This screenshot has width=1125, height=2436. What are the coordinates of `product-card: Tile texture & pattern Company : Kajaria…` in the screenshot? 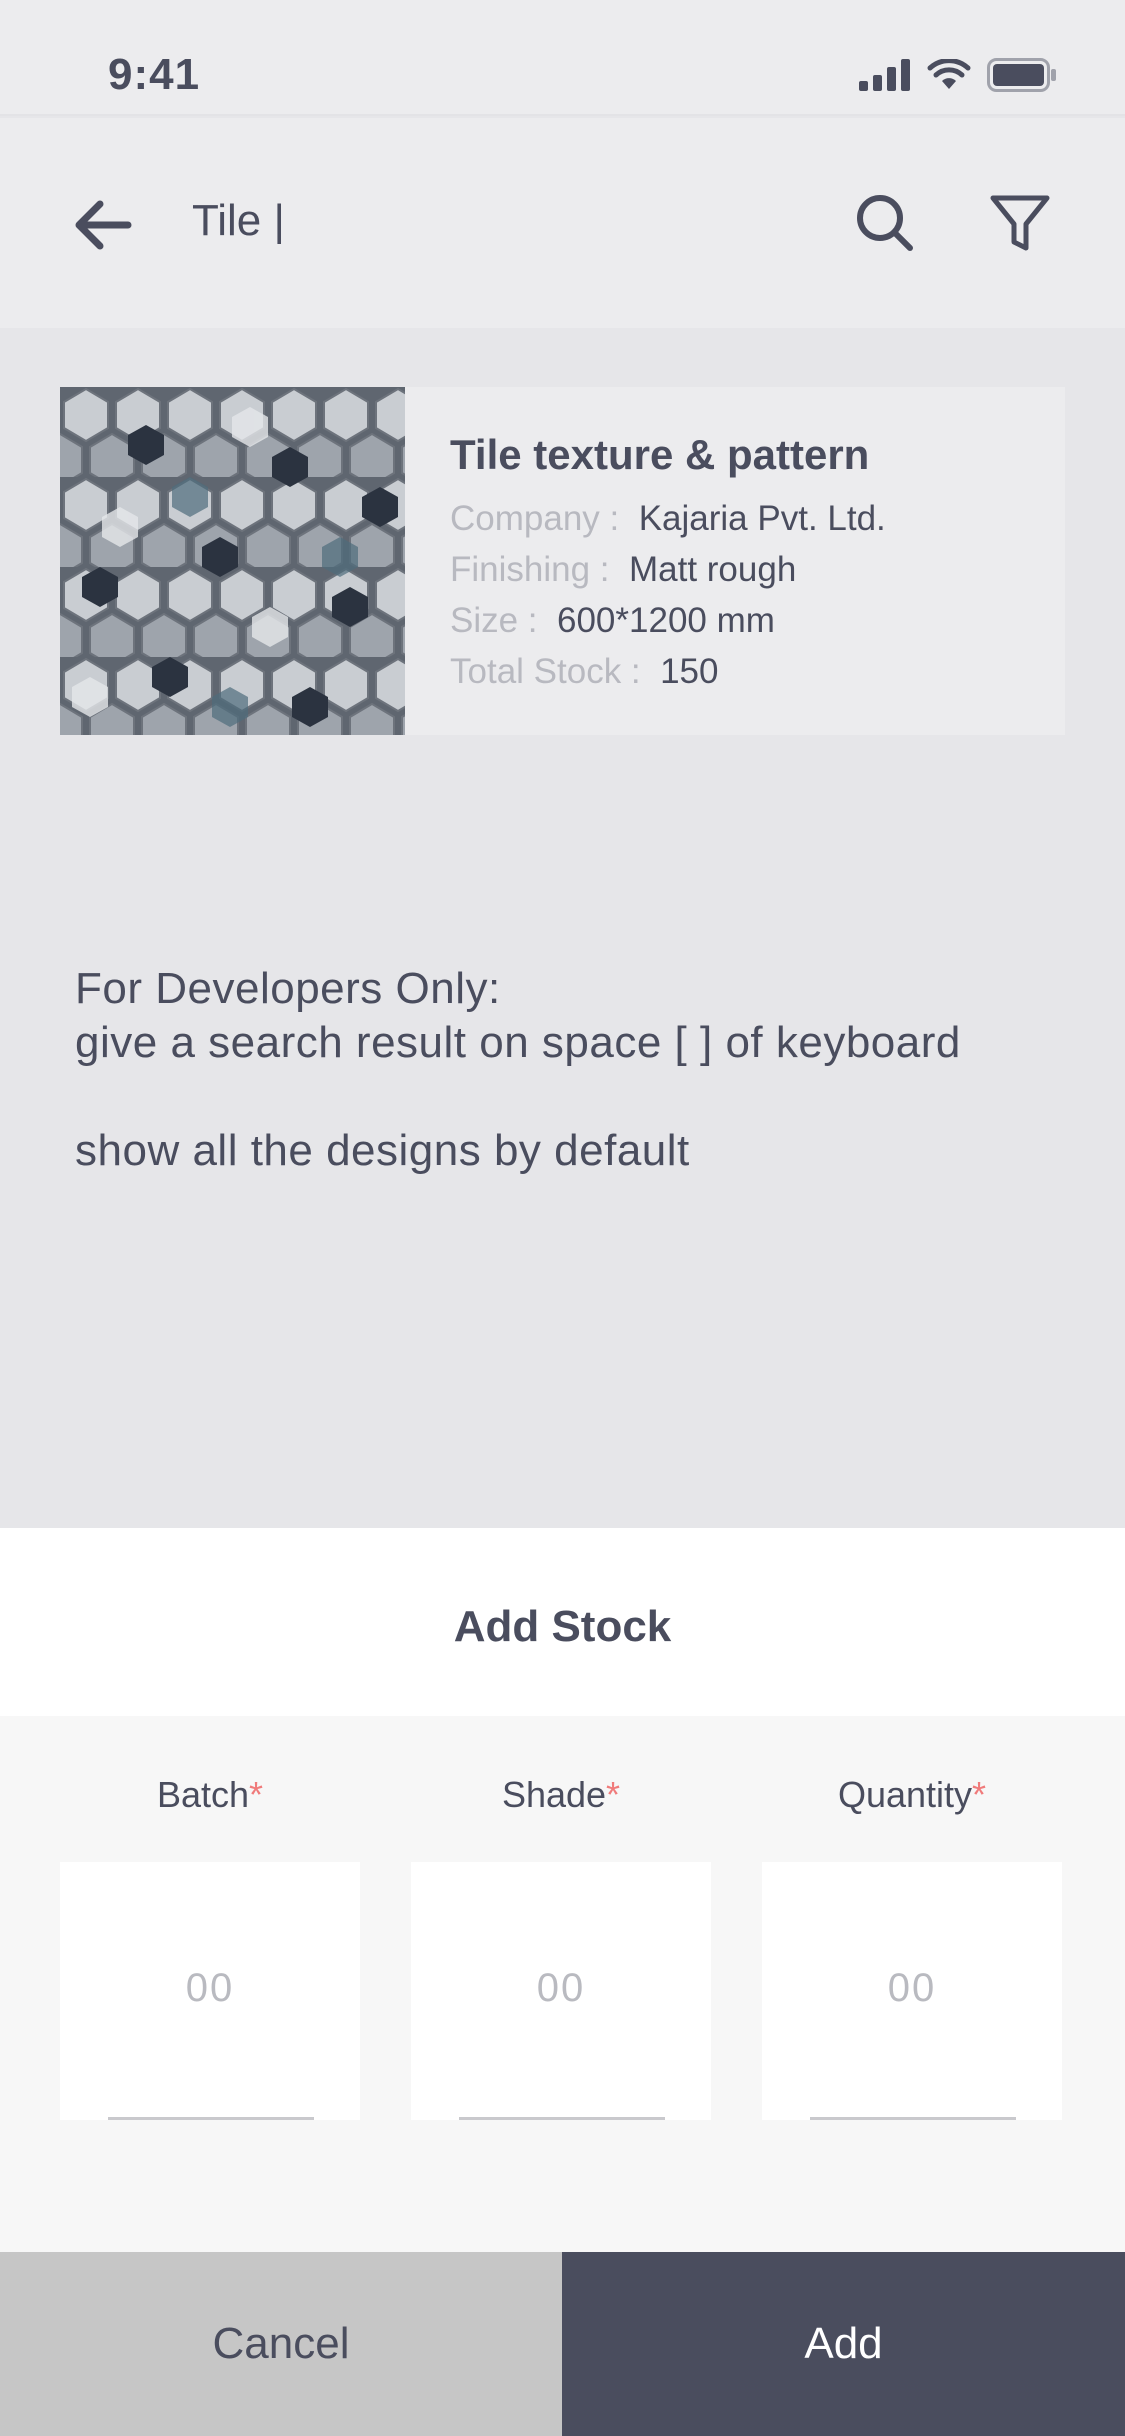 It's located at (562, 561).